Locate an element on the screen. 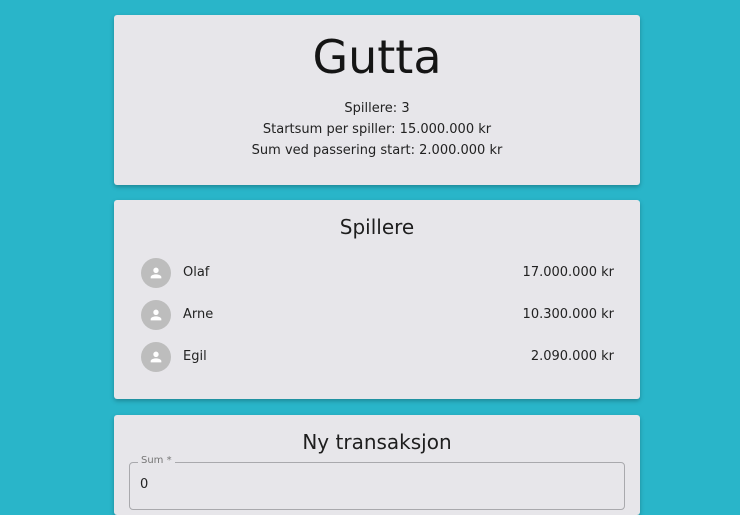 Image resolution: width=740 pixels, height=515 pixels. new-transaction-card: Ny transaksjon Sum * is located at coordinates (377, 465).